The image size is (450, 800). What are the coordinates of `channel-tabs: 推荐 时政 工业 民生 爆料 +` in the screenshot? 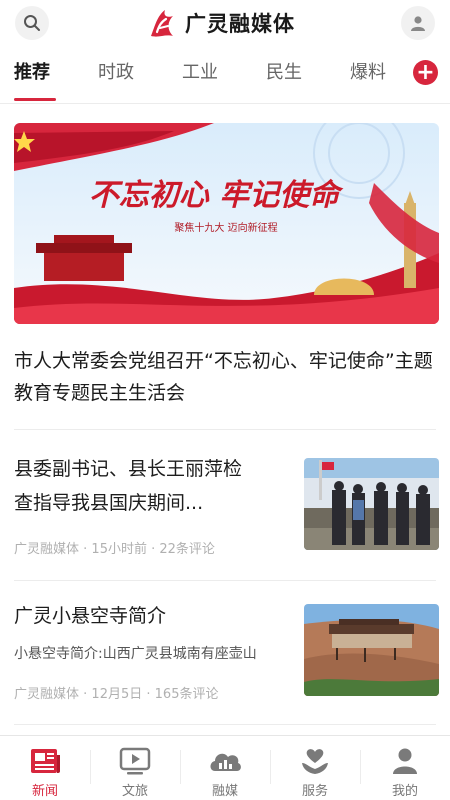 It's located at (225, 76).